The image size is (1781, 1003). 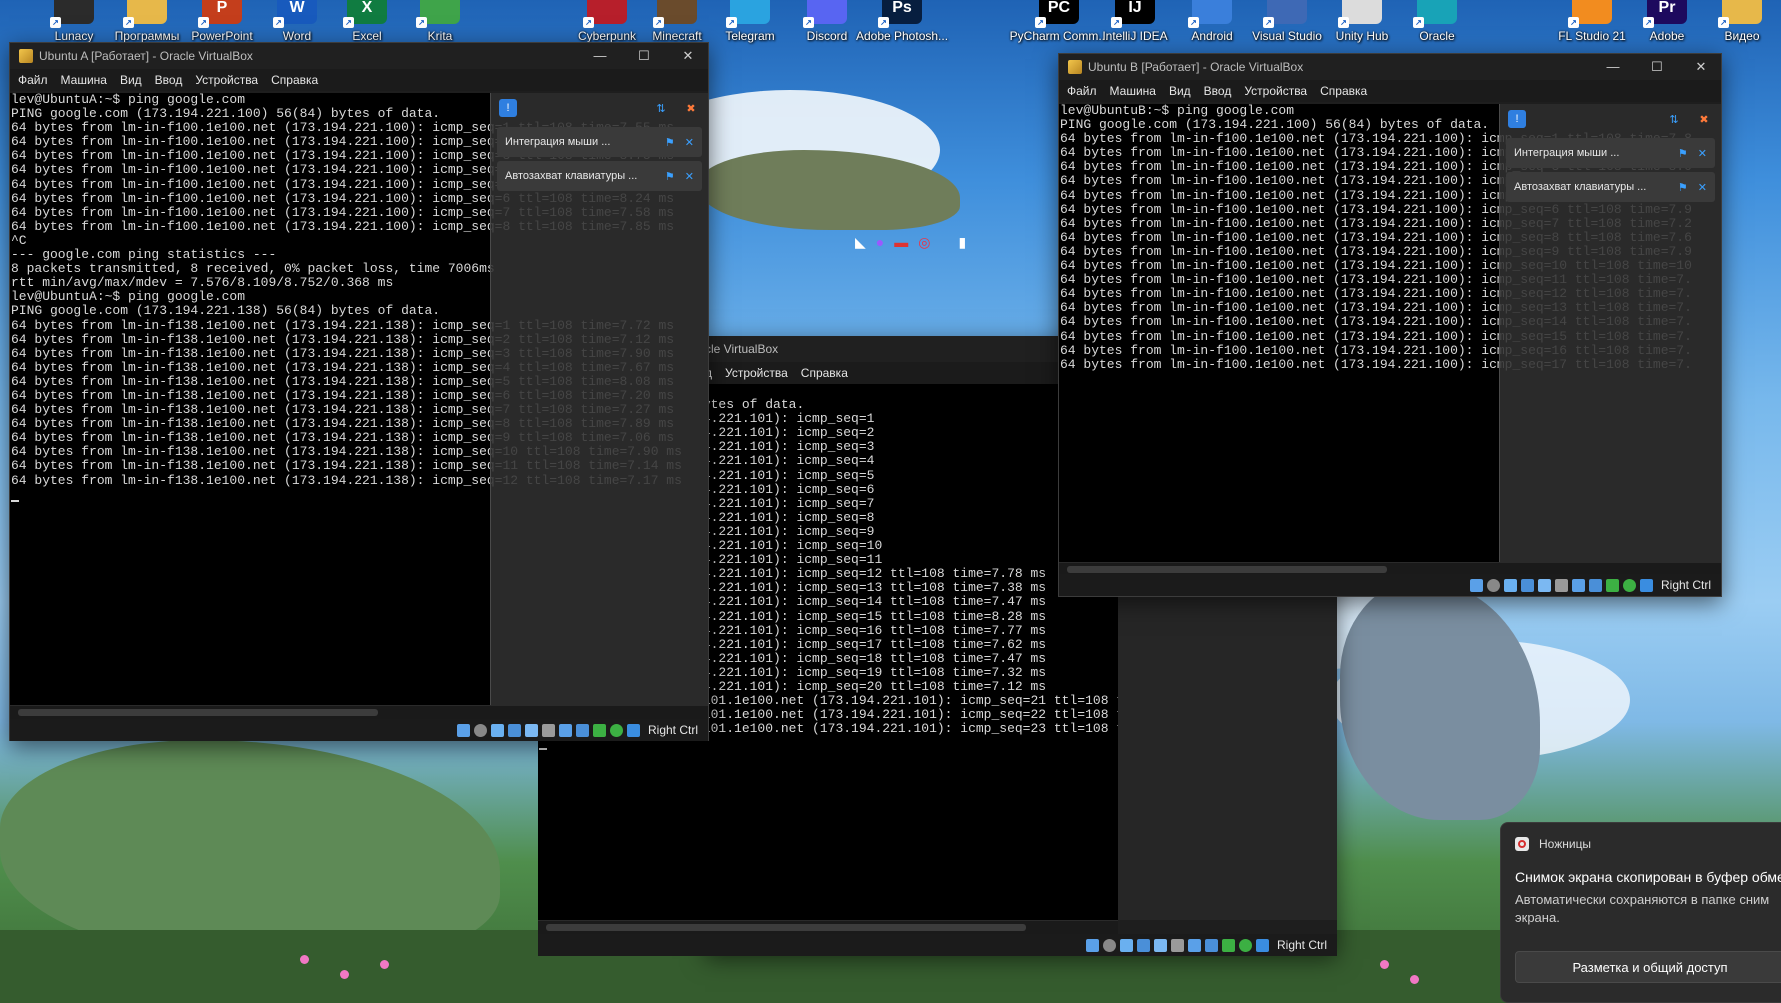 What do you see at coordinates (756, 373) in the screenshot?
I see `menu-item: Устройства` at bounding box center [756, 373].